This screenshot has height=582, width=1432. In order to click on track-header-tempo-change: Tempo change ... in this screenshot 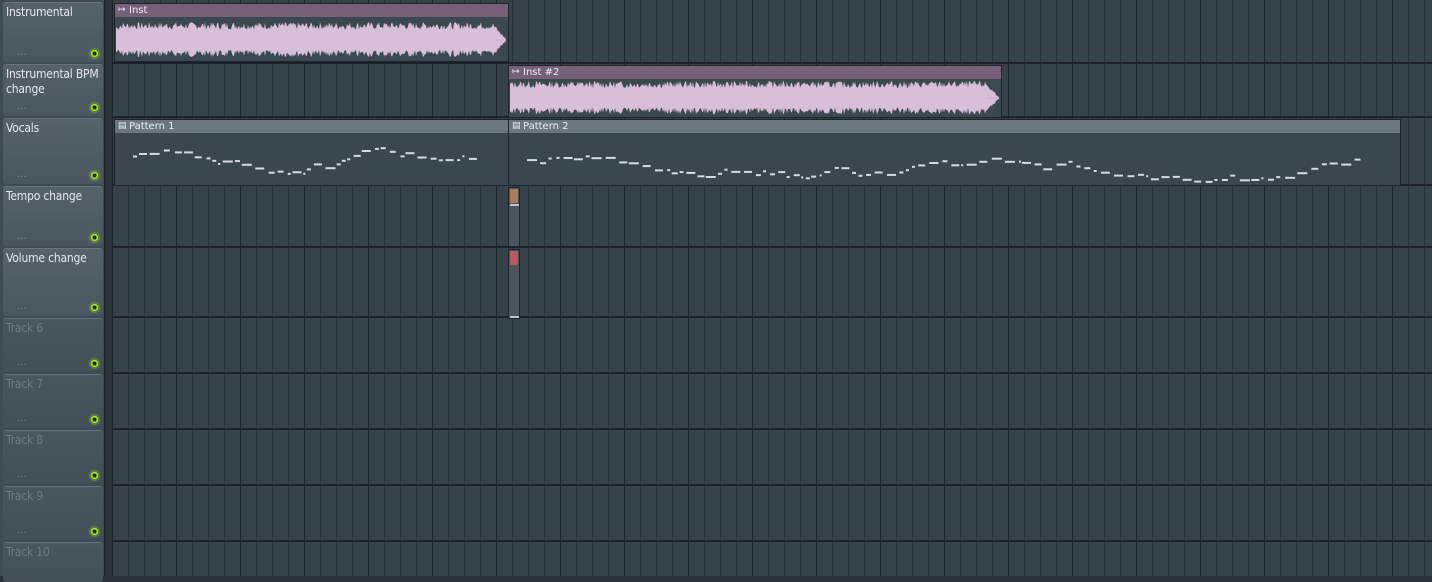, I will do `click(53, 216)`.